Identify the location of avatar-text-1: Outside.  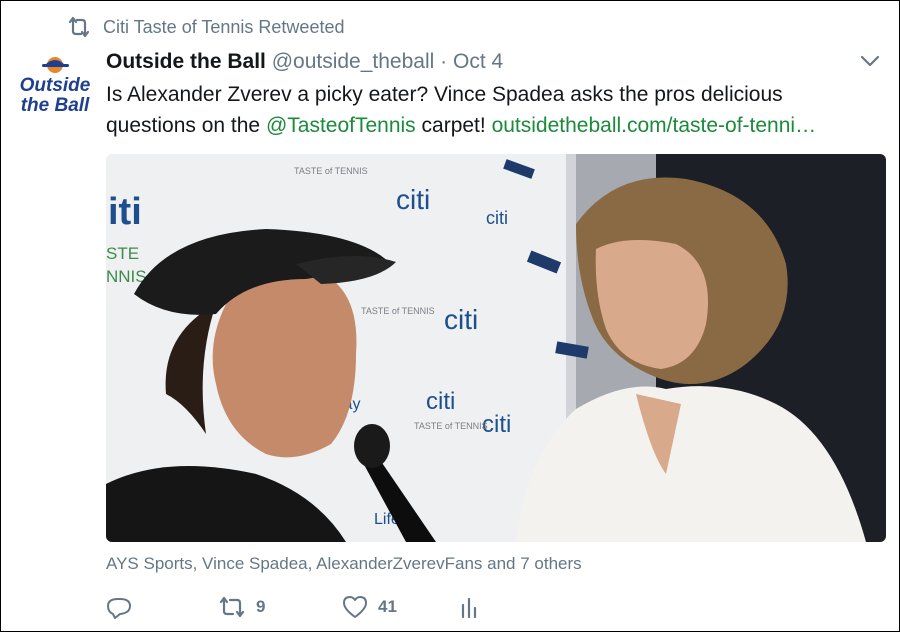
(55, 85).